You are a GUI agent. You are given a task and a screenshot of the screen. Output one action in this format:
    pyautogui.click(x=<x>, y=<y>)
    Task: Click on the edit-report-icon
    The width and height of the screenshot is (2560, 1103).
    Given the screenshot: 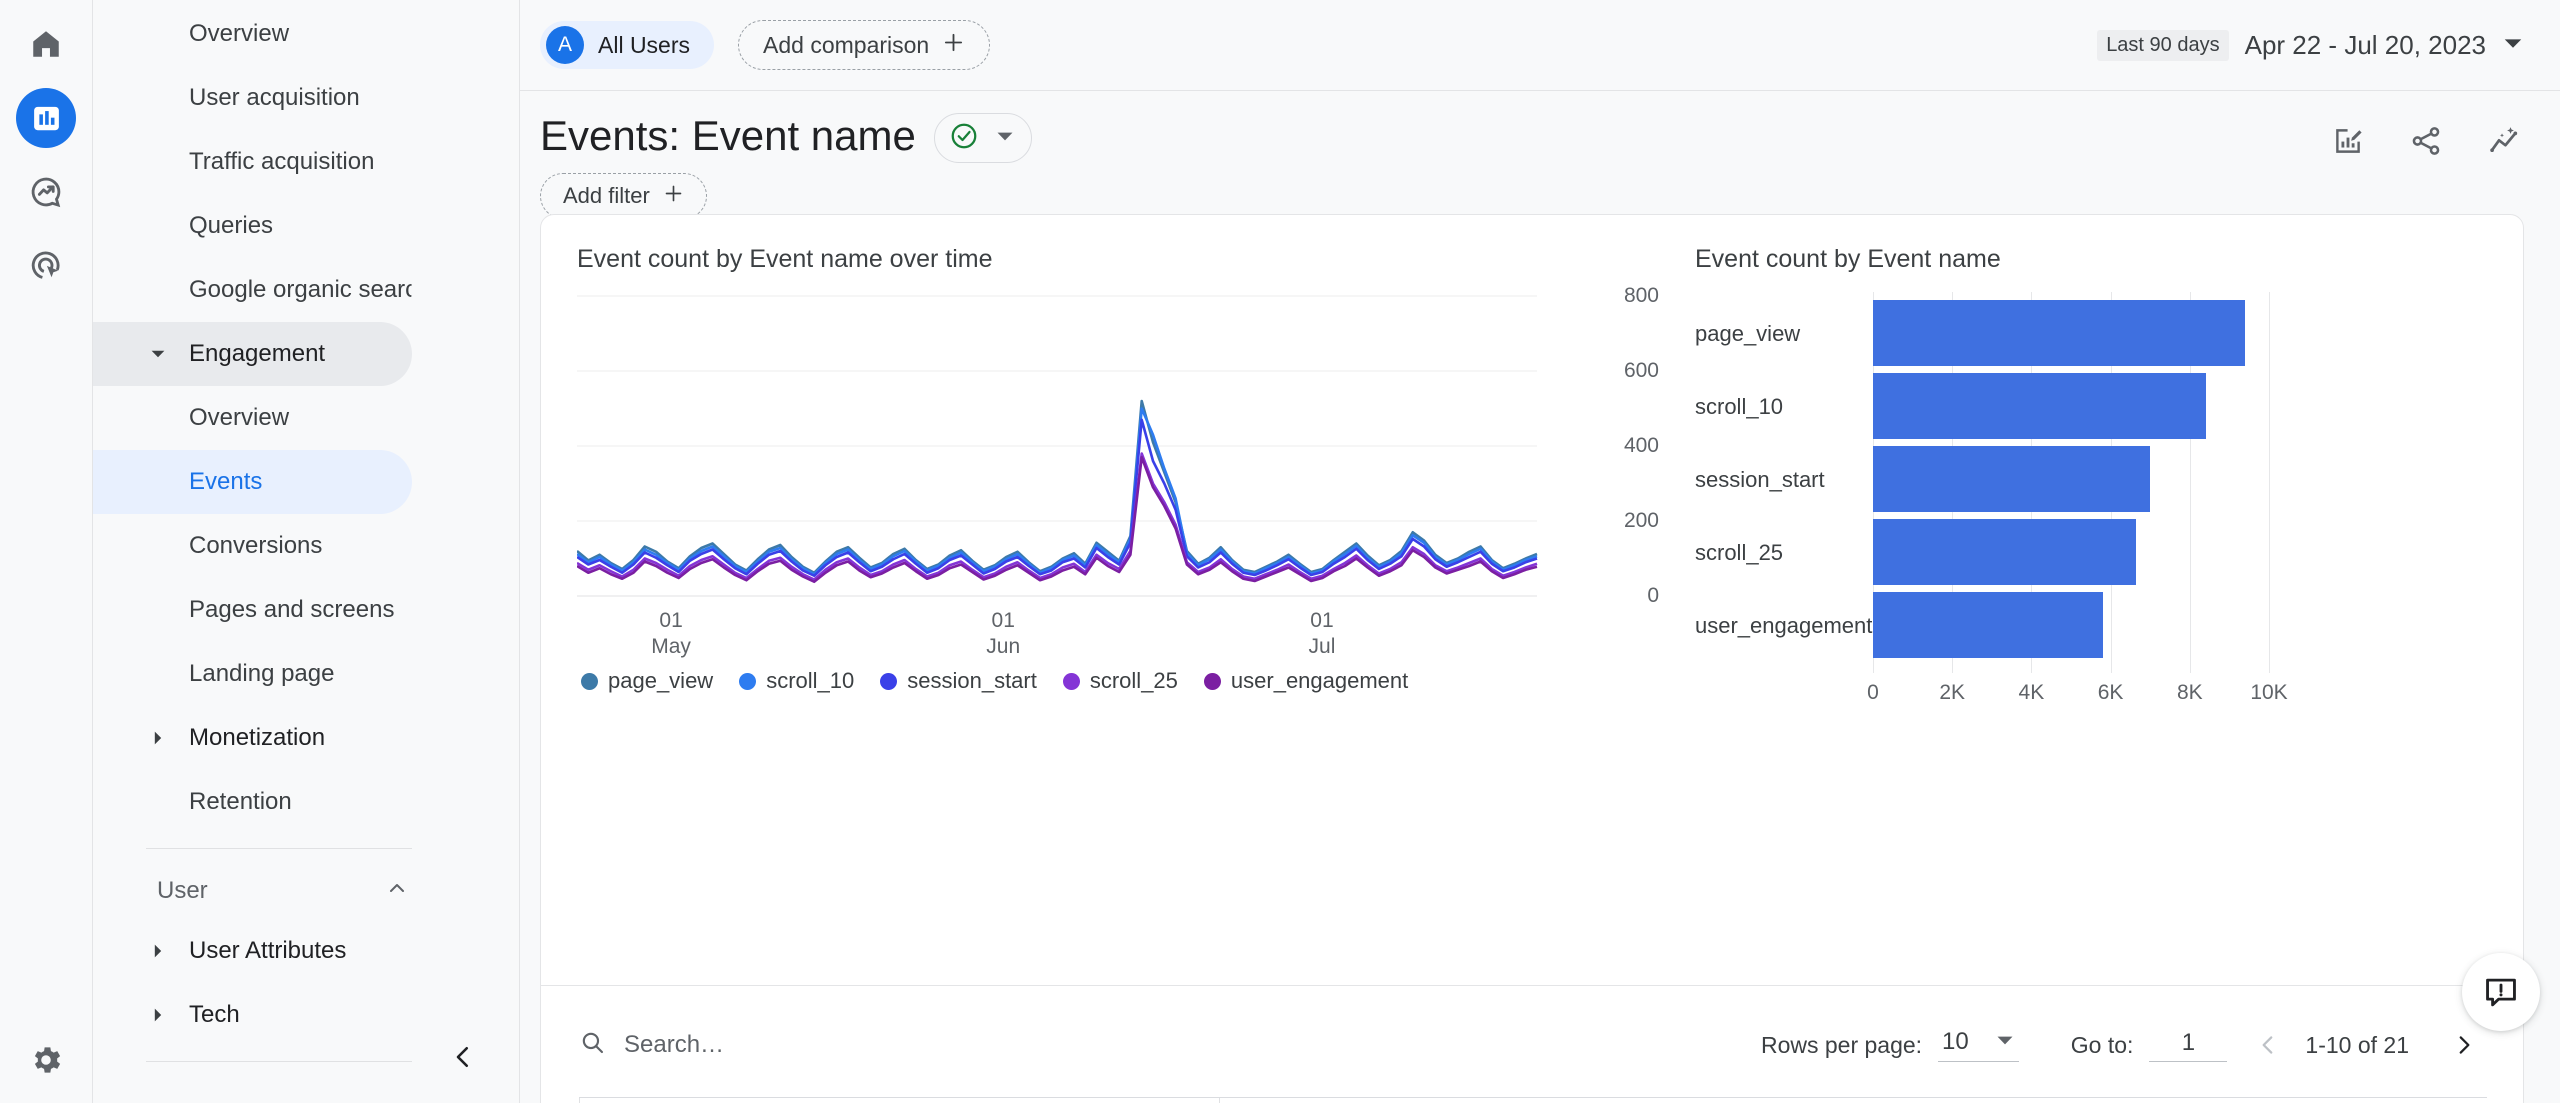 What is the action you would take?
    pyautogui.click(x=2348, y=141)
    